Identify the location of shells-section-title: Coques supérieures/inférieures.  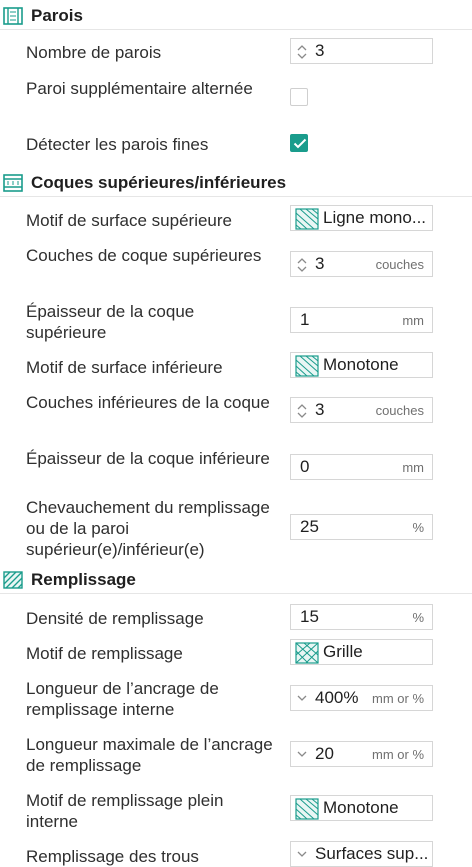
(159, 182).